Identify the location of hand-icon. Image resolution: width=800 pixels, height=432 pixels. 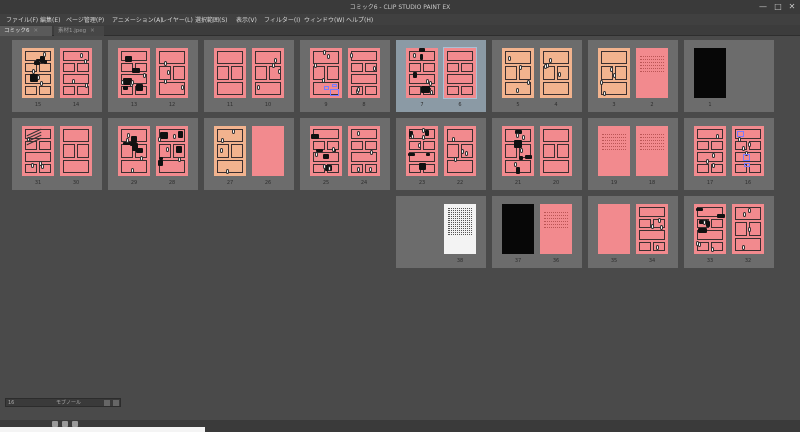
(75, 424).